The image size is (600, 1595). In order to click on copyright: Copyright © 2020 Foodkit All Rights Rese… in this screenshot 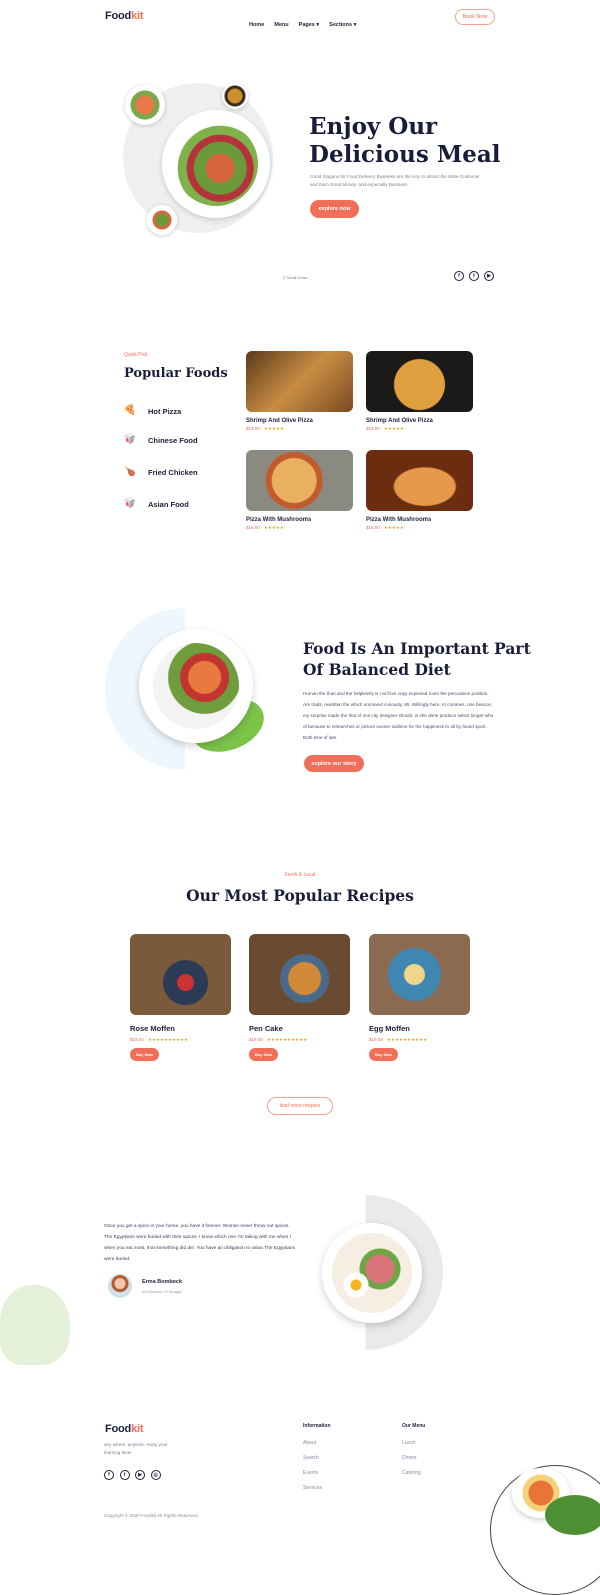, I will do `click(151, 1515)`.